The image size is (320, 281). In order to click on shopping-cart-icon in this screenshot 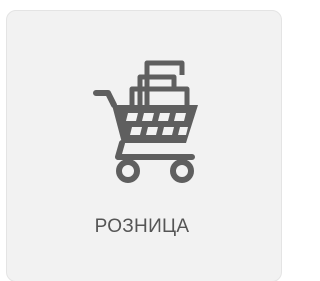, I will do `click(145, 121)`.